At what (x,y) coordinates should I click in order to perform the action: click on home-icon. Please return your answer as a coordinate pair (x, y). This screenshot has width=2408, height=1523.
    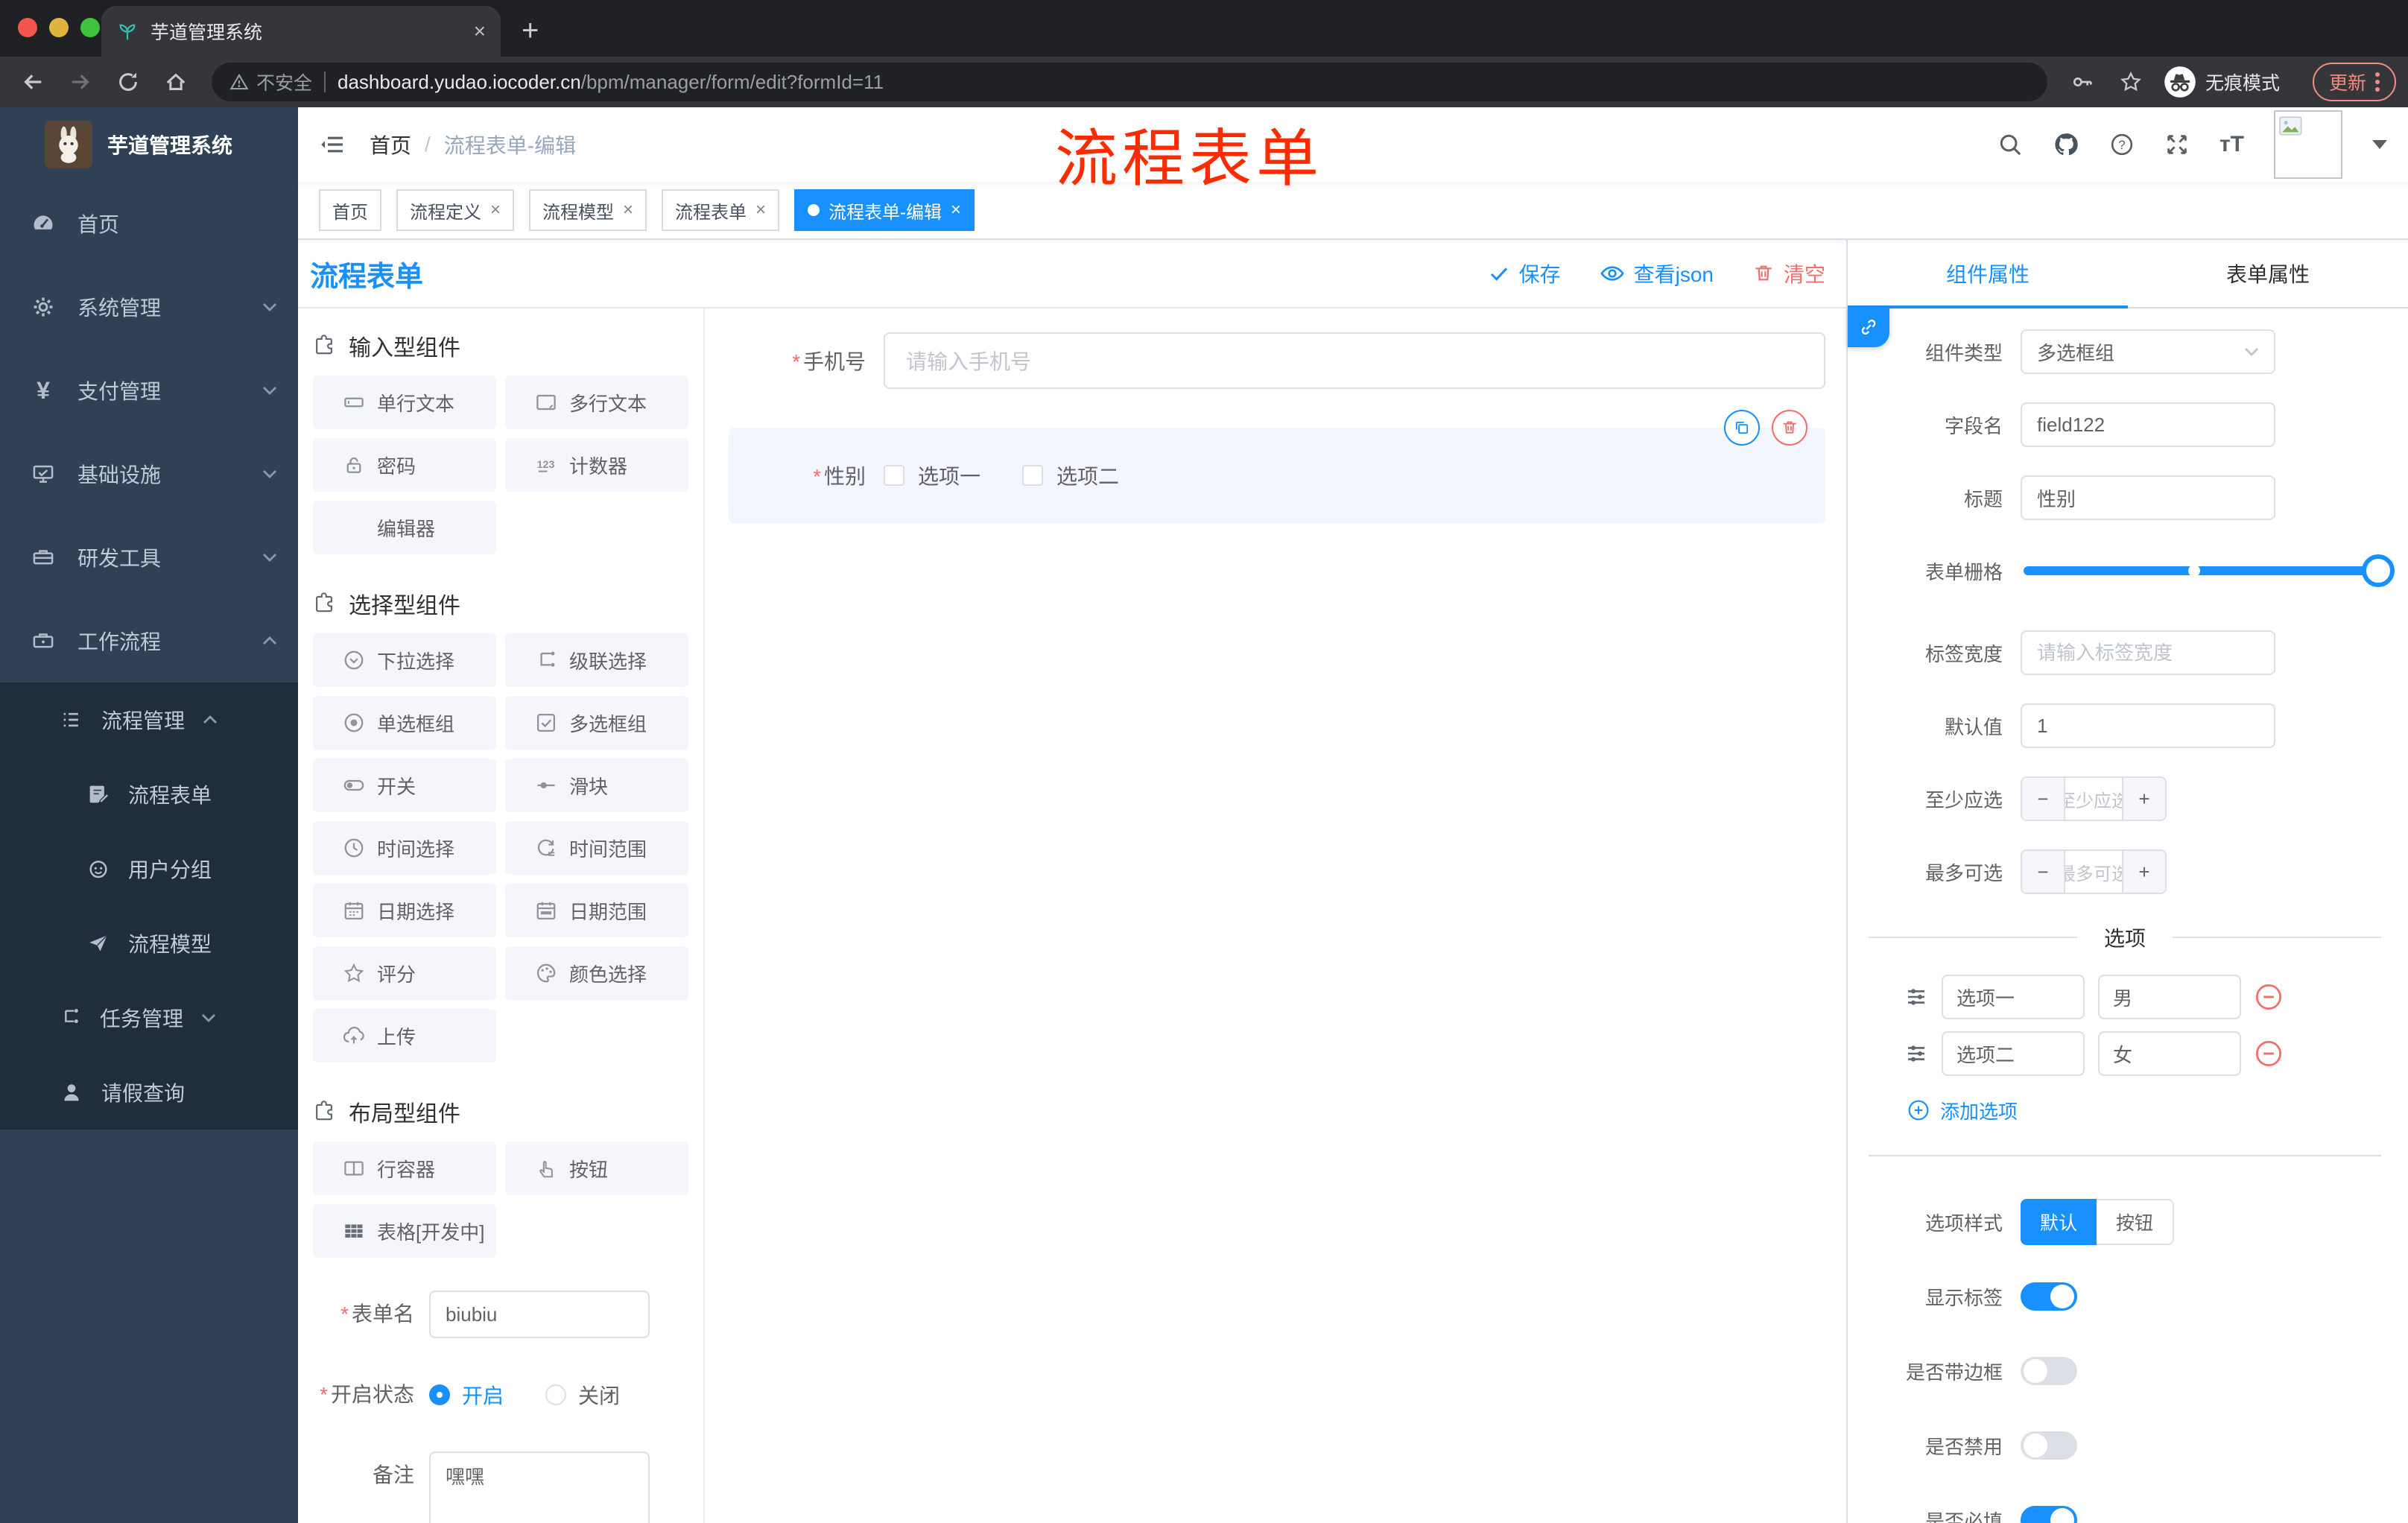
    Looking at the image, I should click on (176, 82).